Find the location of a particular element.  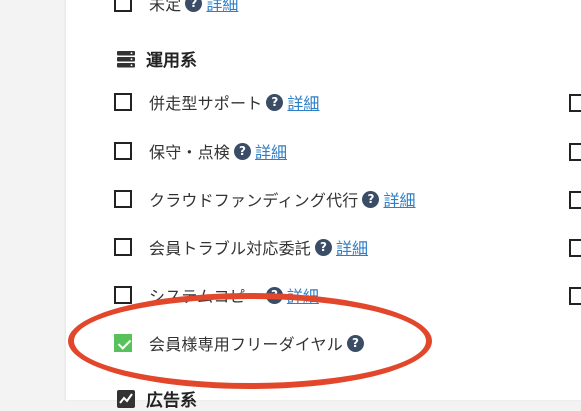

option-row: 会員トラブル対応委託 ? 詳細 is located at coordinates (241, 247).